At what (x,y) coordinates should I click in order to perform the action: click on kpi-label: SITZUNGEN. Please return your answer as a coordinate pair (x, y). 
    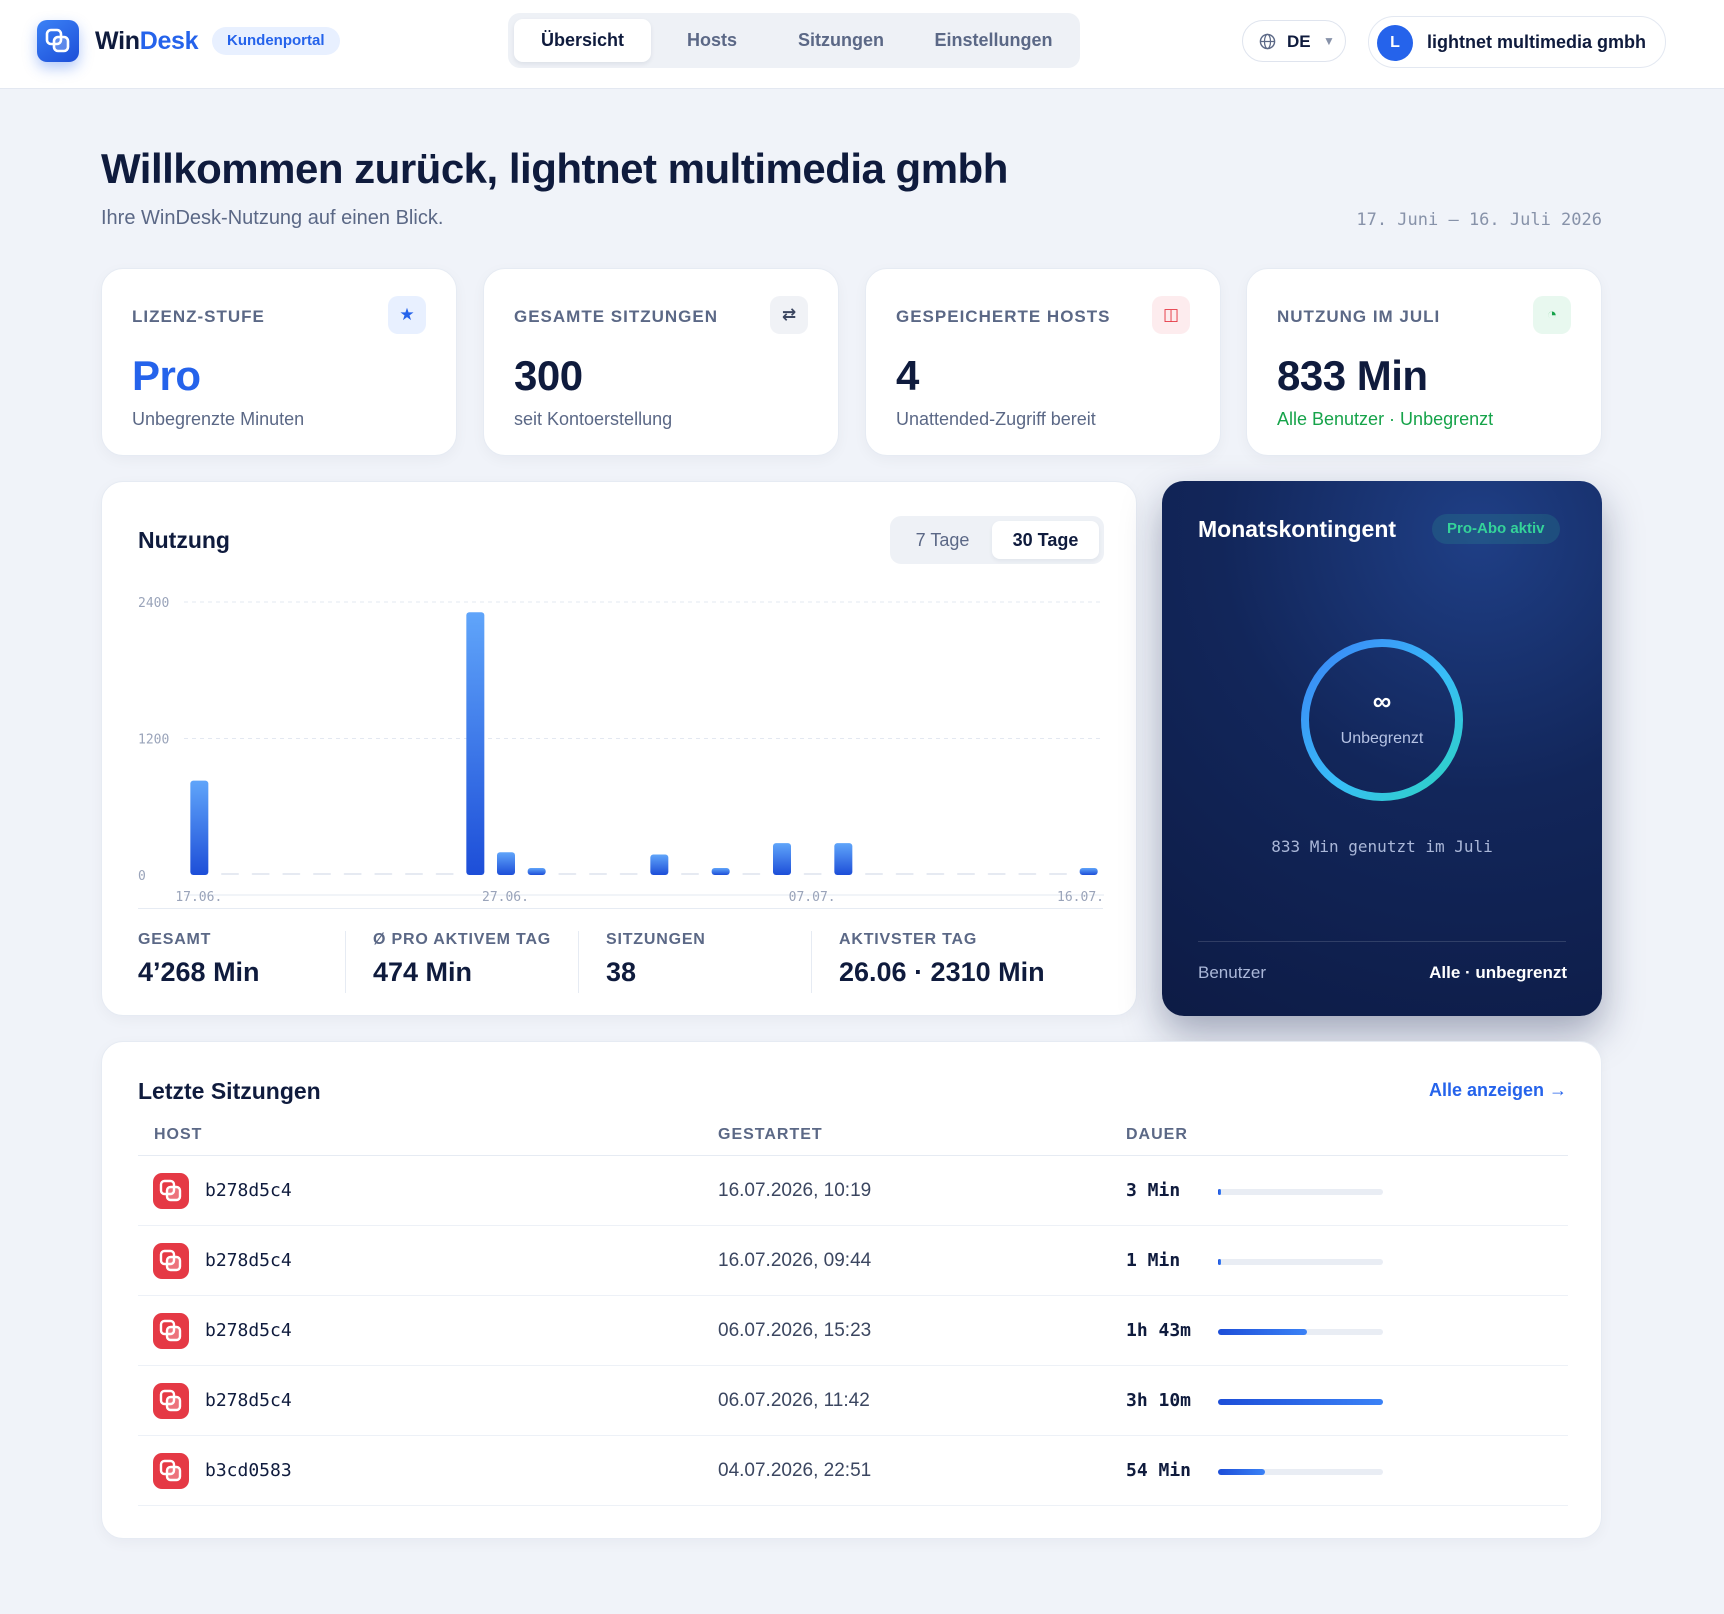
    Looking at the image, I should click on (656, 939).